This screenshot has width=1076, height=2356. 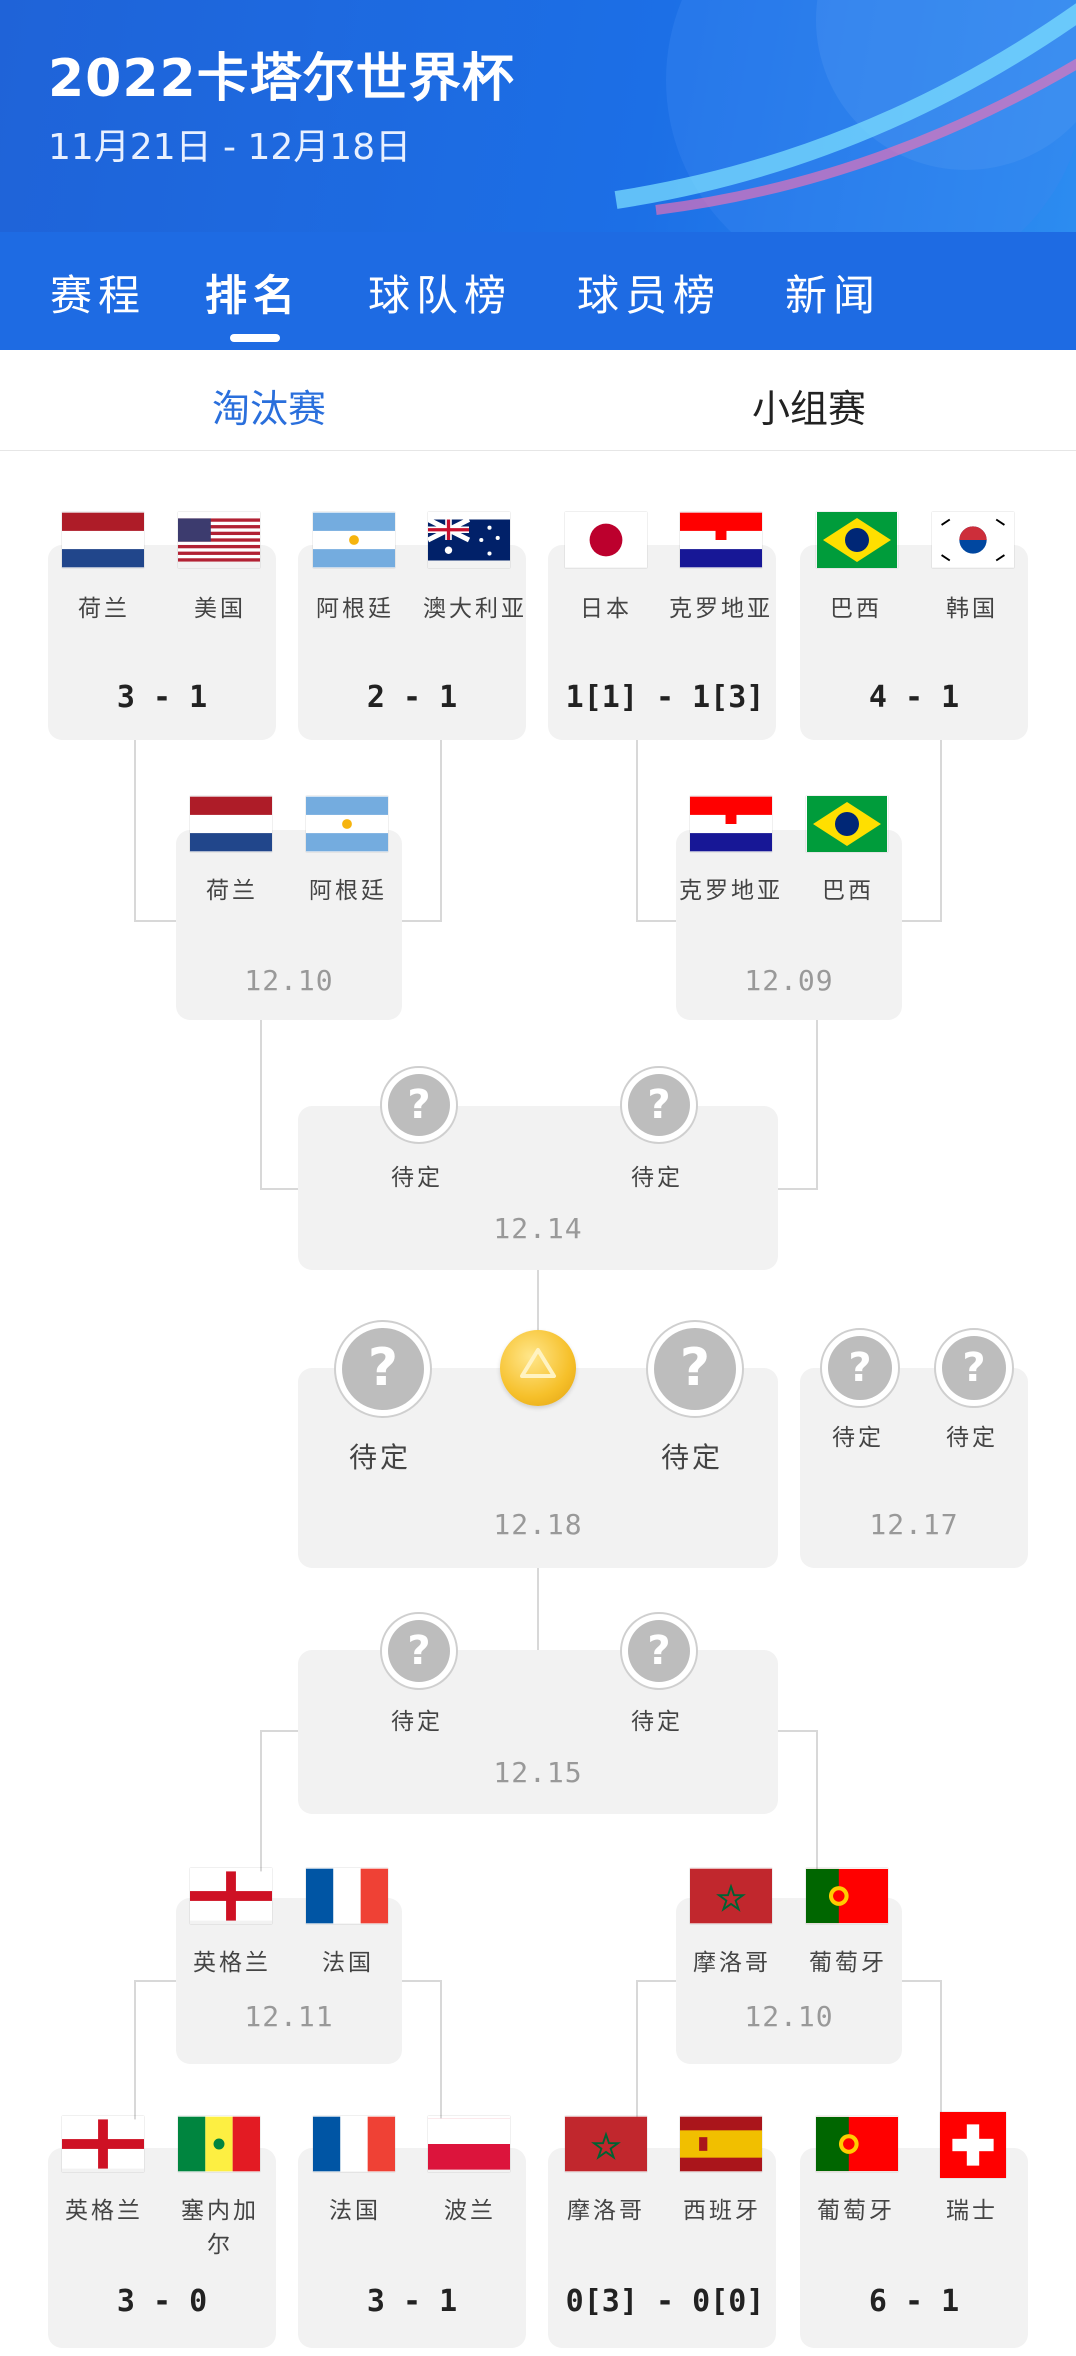 What do you see at coordinates (220, 609) in the screenshot?
I see `team-name: 美国` at bounding box center [220, 609].